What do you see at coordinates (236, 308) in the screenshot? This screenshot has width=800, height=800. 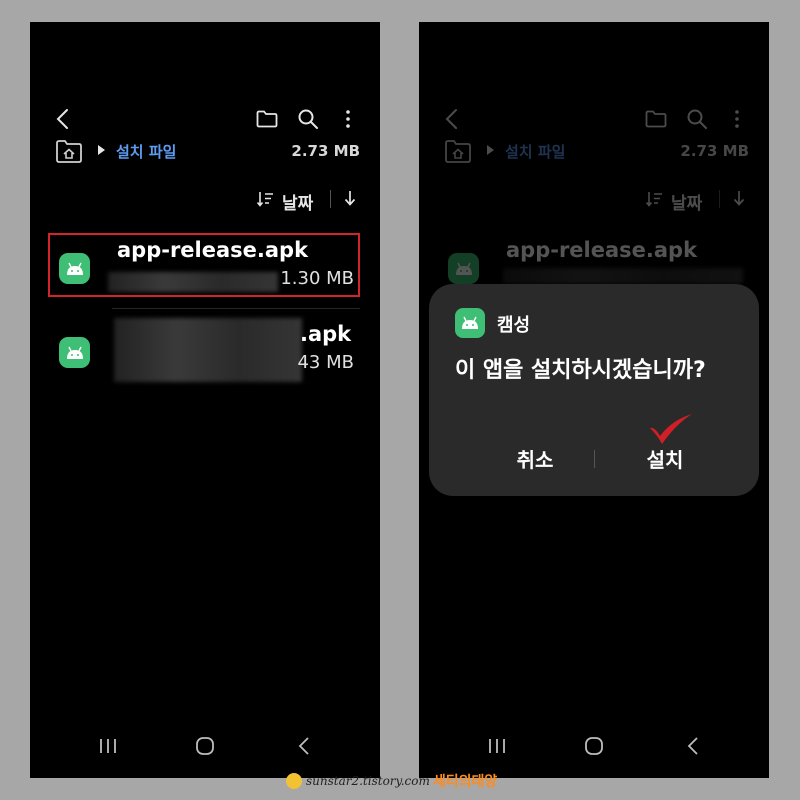 I see `list-divider` at bounding box center [236, 308].